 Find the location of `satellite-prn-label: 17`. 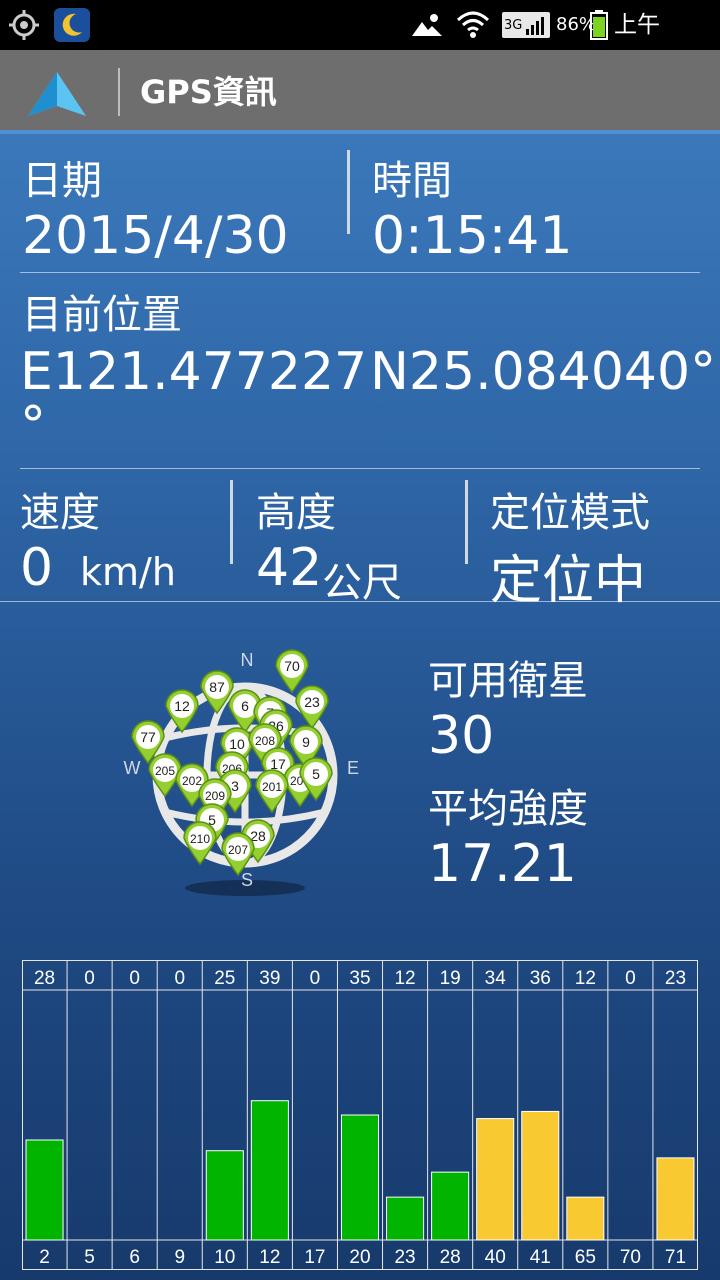

satellite-prn-label: 17 is located at coordinates (314, 1257).